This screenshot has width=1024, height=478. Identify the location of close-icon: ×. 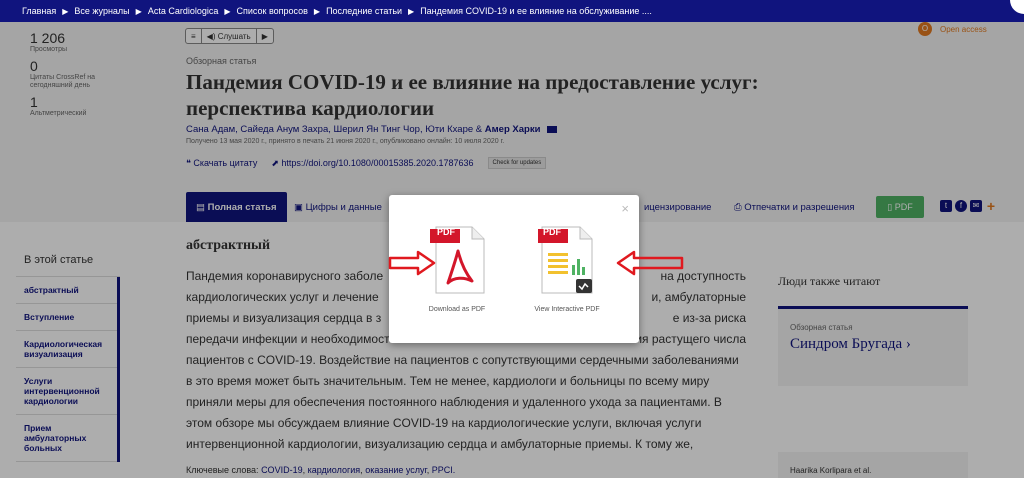
(625, 208).